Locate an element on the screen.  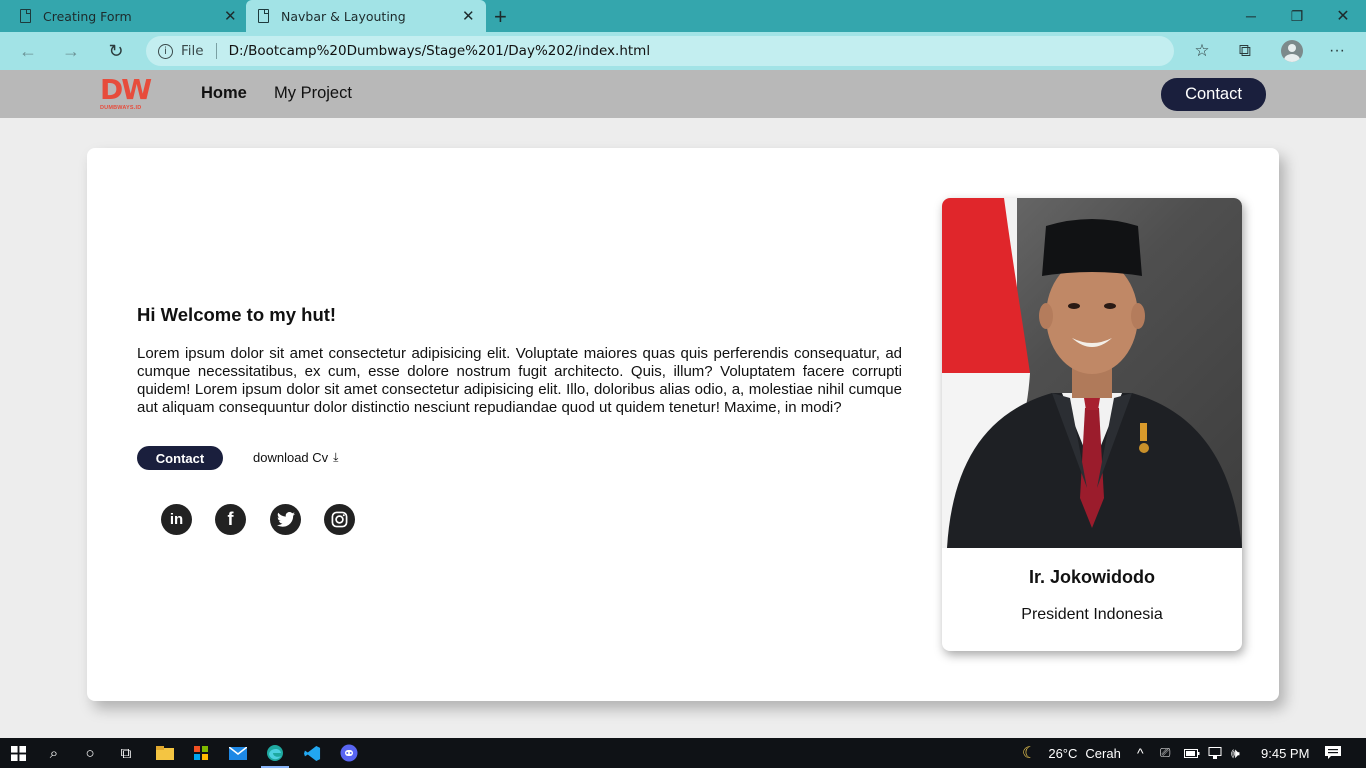
linkedin-icon: in is located at coordinates (176, 519).